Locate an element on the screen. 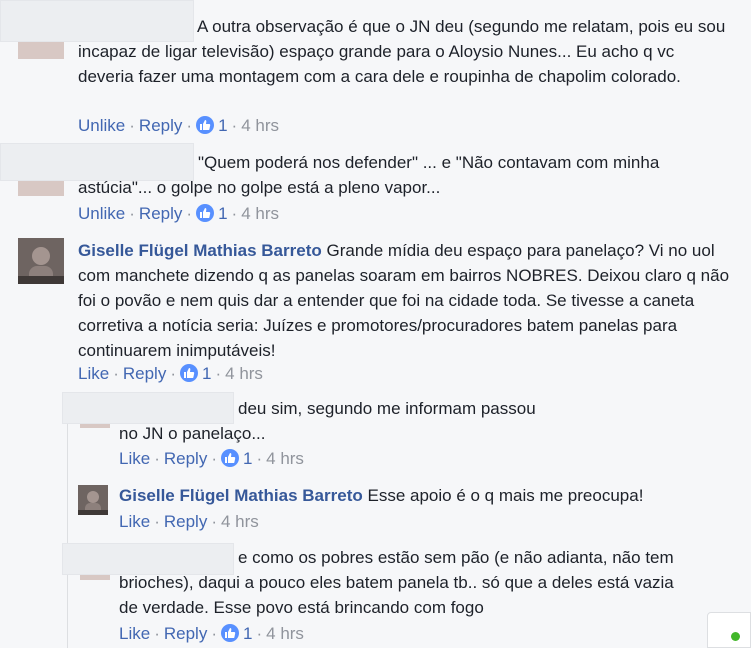  reply-thread-line is located at coordinates (67, 521).